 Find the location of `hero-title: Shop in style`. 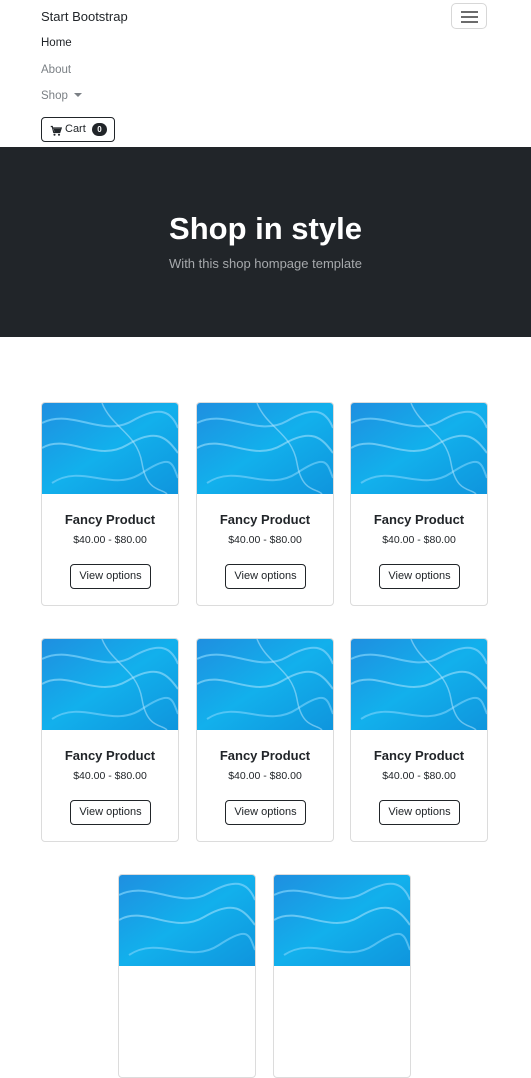

hero-title: Shop in style is located at coordinates (265, 228).